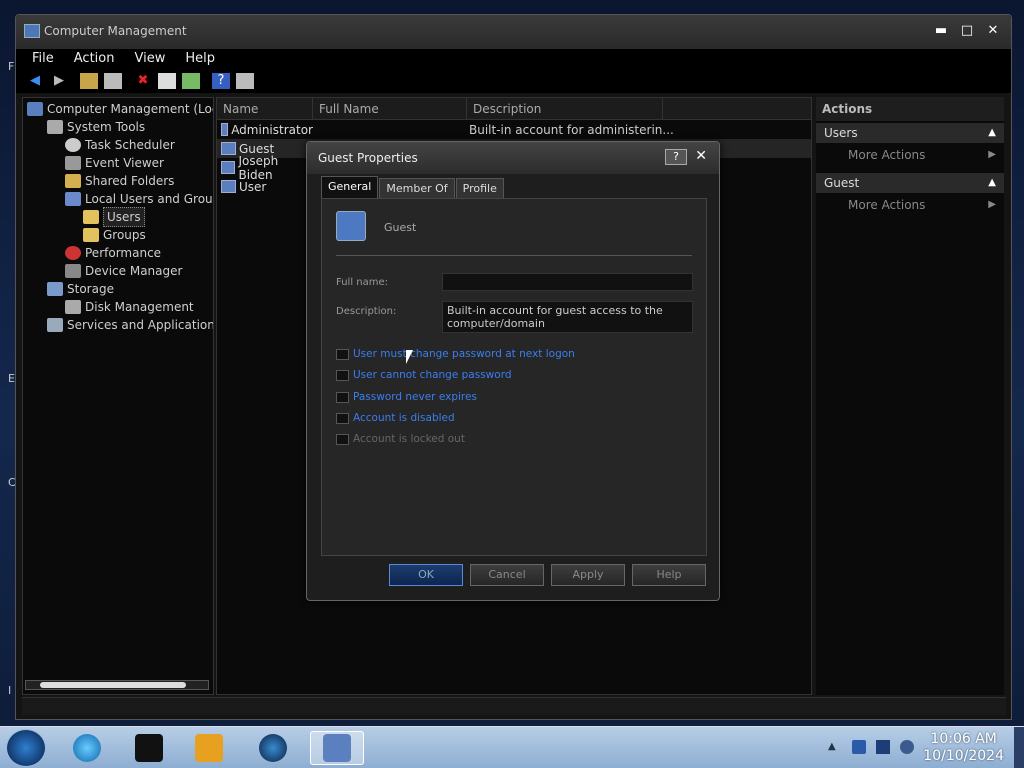  I want to click on menu-help: Help, so click(200, 59).